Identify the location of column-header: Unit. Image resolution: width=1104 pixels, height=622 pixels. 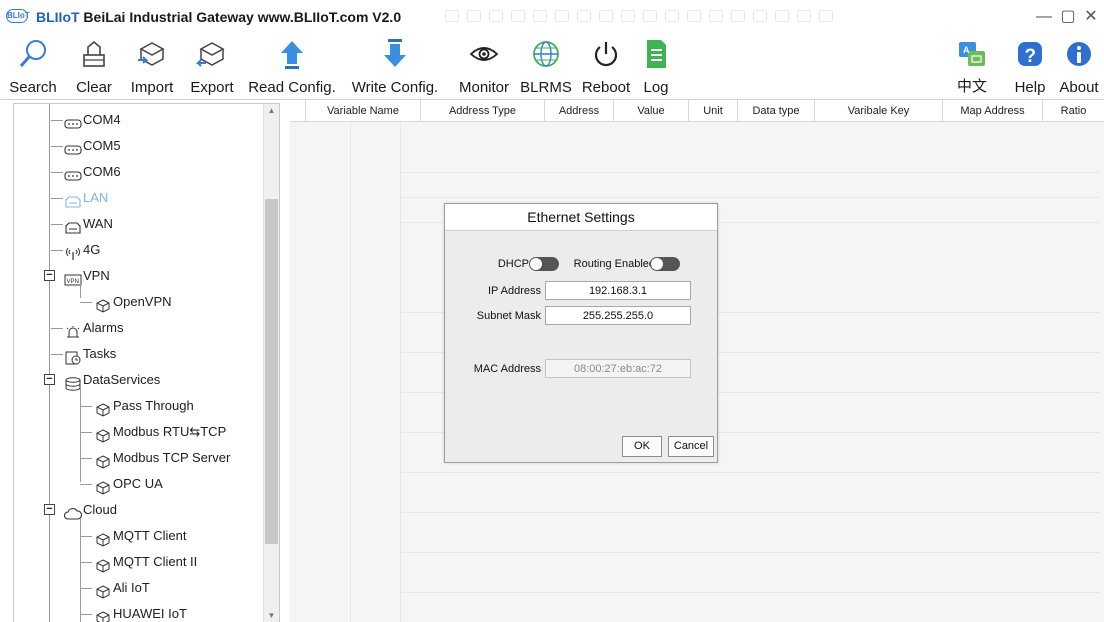
(713, 111).